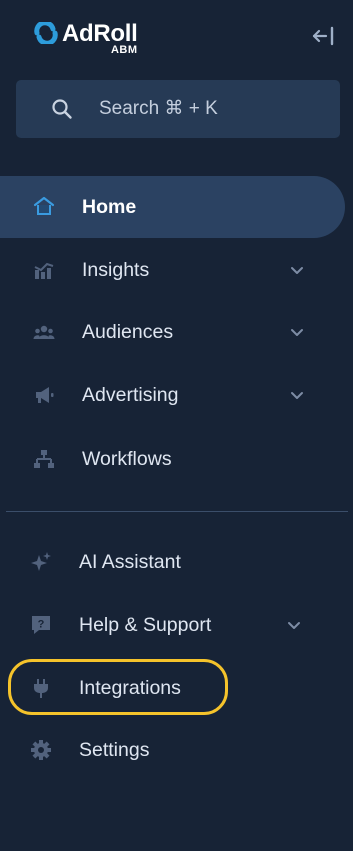 The width and height of the screenshot is (353, 851). What do you see at coordinates (177, 511) in the screenshot?
I see `nav-divider` at bounding box center [177, 511].